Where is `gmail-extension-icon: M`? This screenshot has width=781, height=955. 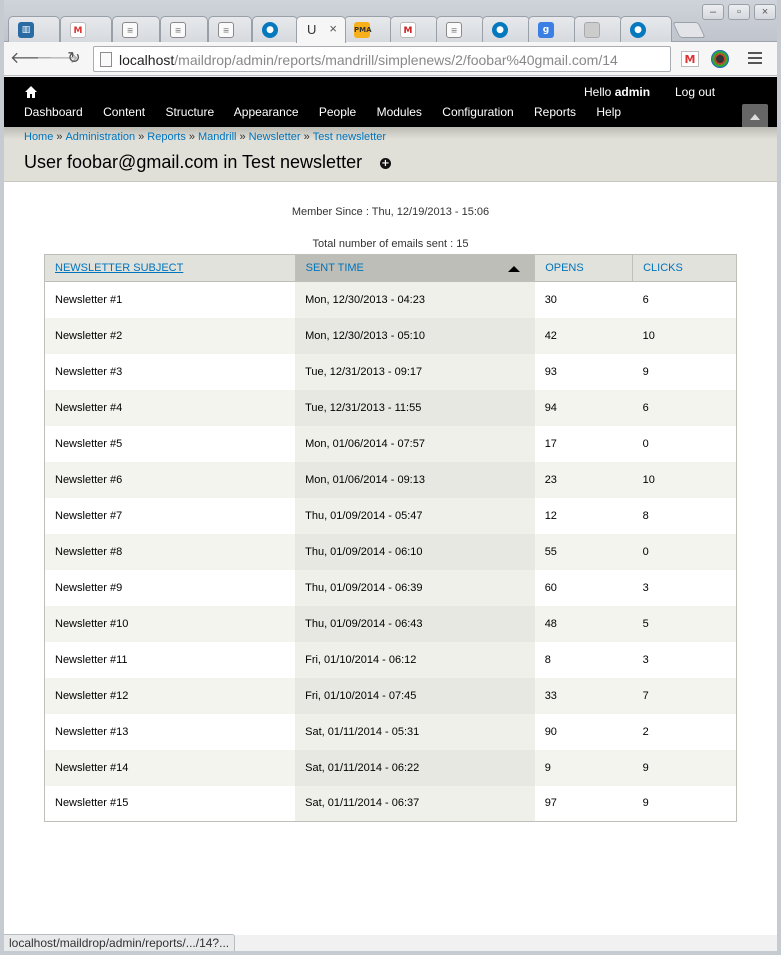
gmail-extension-icon: M is located at coordinates (690, 59).